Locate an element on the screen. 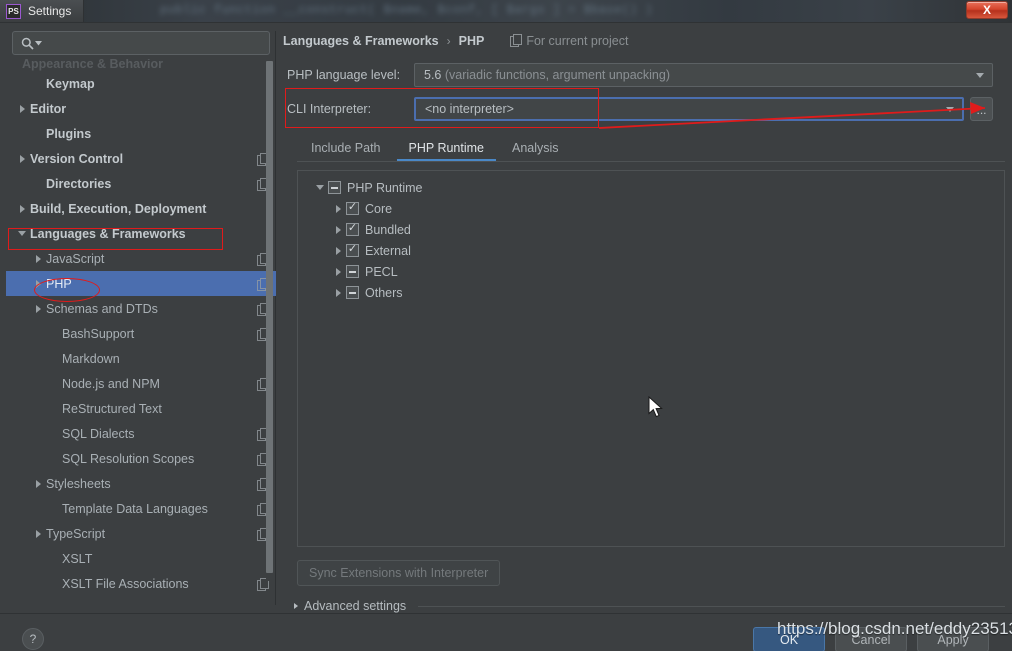 This screenshot has width=1012, height=651. sidebar-item-bashsupport: BashSupport is located at coordinates (141, 333).